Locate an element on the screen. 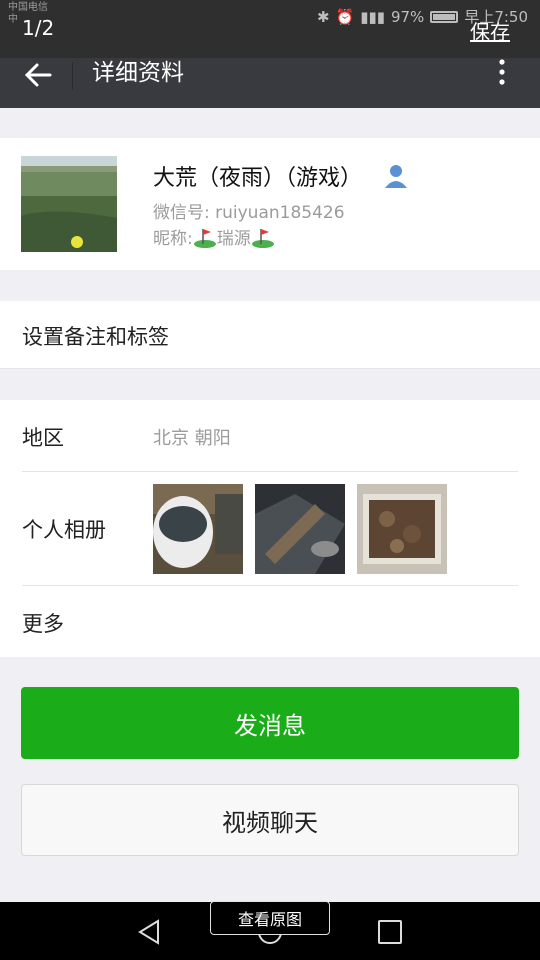 This screenshot has height=960, width=540. region-value: 北京 朝阳 is located at coordinates (192, 438).